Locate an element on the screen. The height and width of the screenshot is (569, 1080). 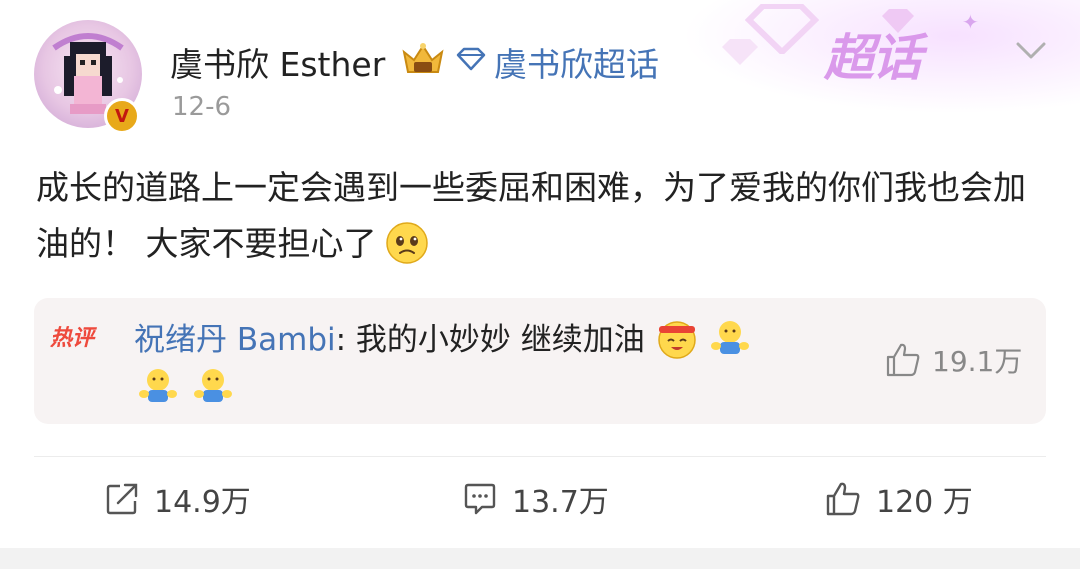
verified-badge: V is located at coordinates (122, 116).